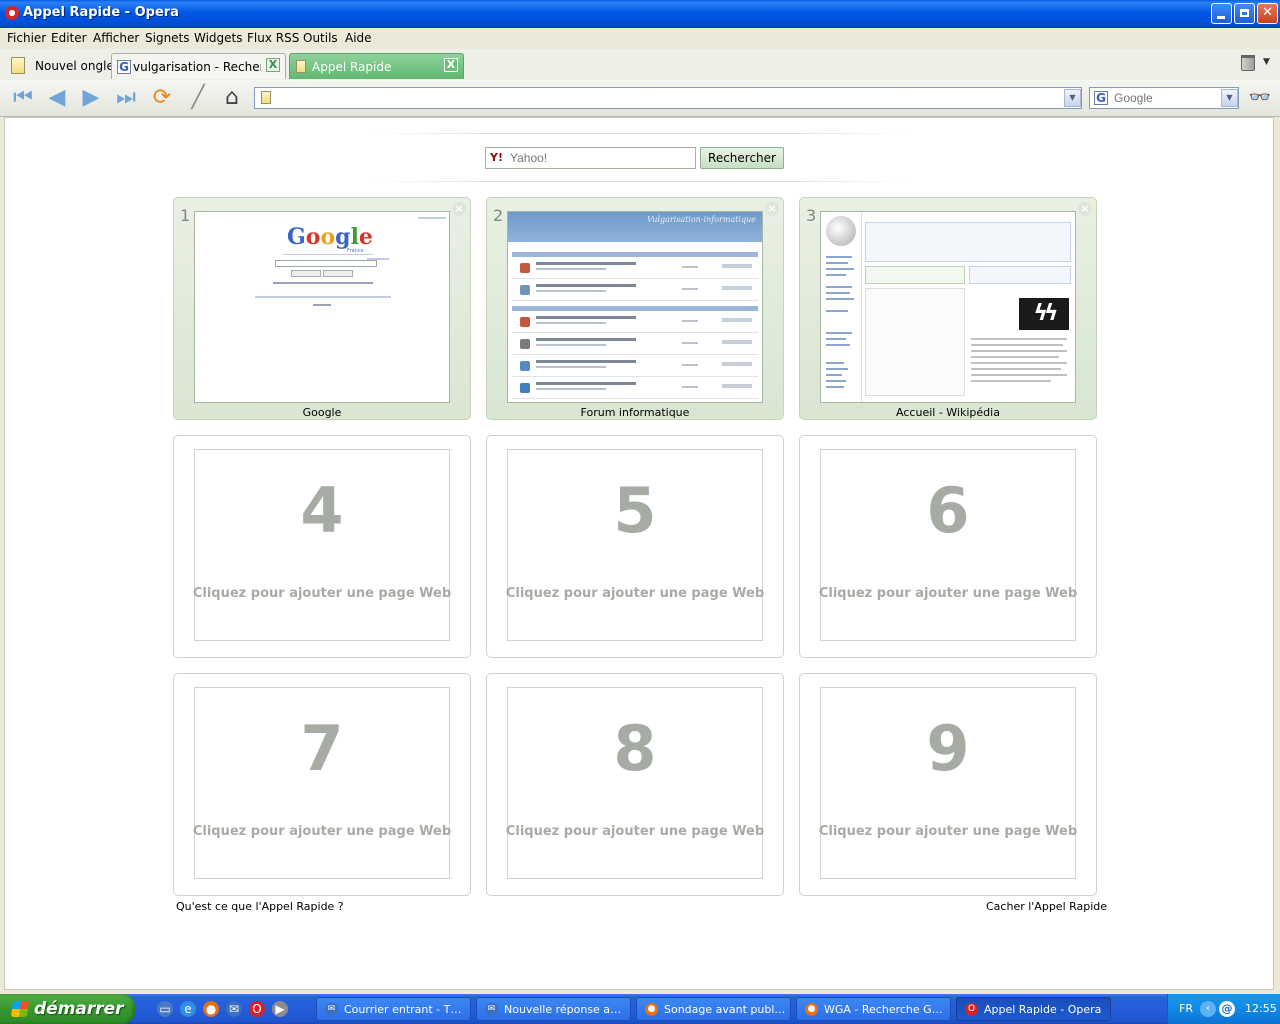 Image resolution: width=1280 pixels, height=1024 pixels. I want to click on opera-icon: O, so click(257, 1009).